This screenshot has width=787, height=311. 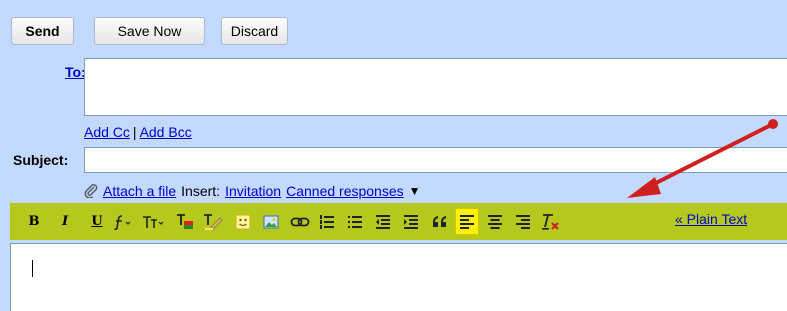 What do you see at coordinates (711, 219) in the screenshot?
I see `plain-text-link: « Plain Text` at bounding box center [711, 219].